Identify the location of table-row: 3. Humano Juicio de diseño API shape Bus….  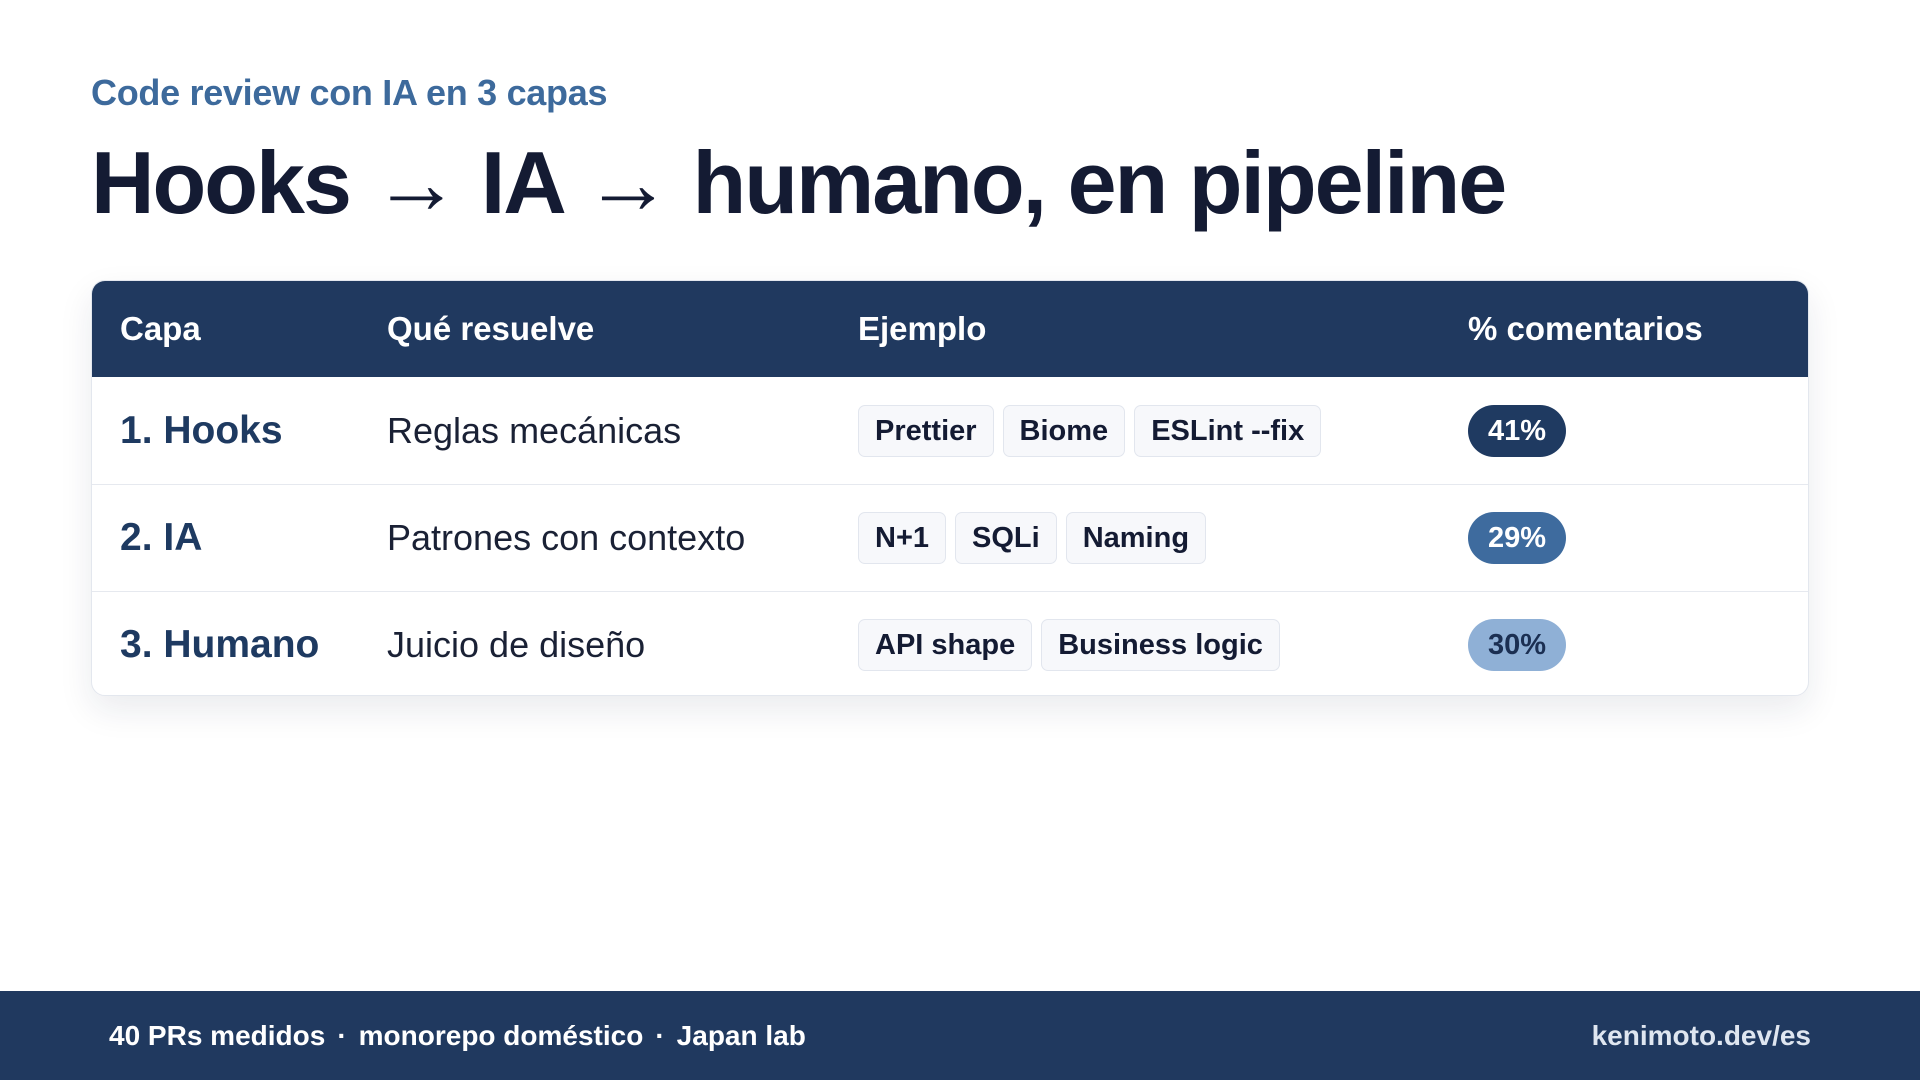
(950, 643).